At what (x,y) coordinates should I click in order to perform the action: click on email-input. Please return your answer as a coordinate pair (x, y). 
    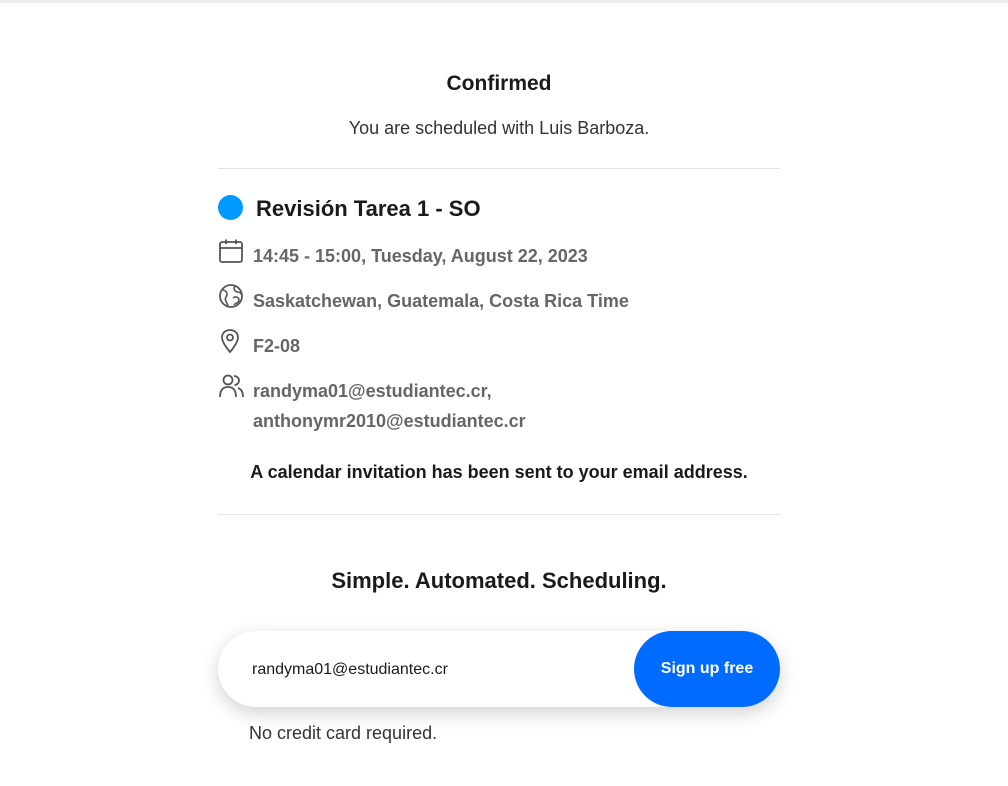
    Looking at the image, I should click on (442, 670).